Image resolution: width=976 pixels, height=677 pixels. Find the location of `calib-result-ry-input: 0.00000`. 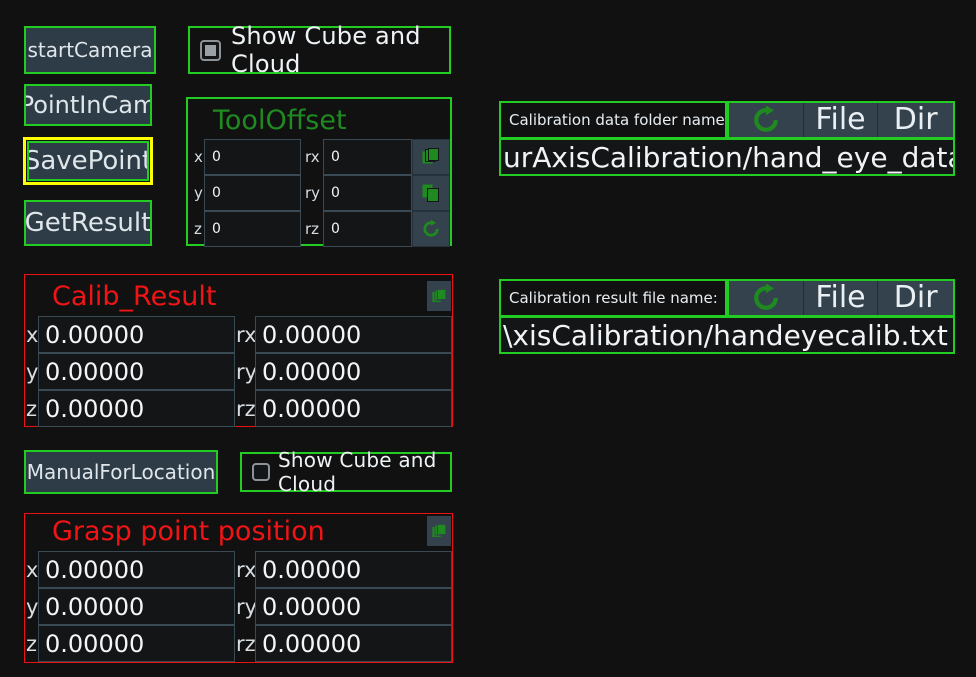

calib-result-ry-input: 0.00000 is located at coordinates (353, 371).